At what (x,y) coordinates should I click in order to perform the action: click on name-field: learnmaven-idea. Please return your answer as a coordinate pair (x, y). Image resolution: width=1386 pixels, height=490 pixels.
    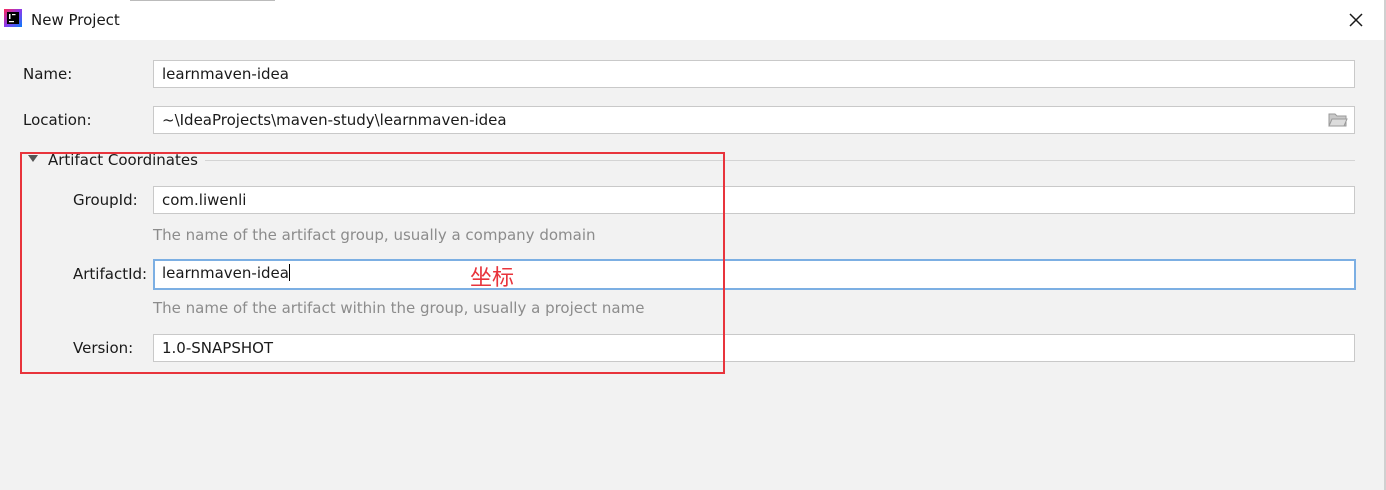
    Looking at the image, I should click on (754, 74).